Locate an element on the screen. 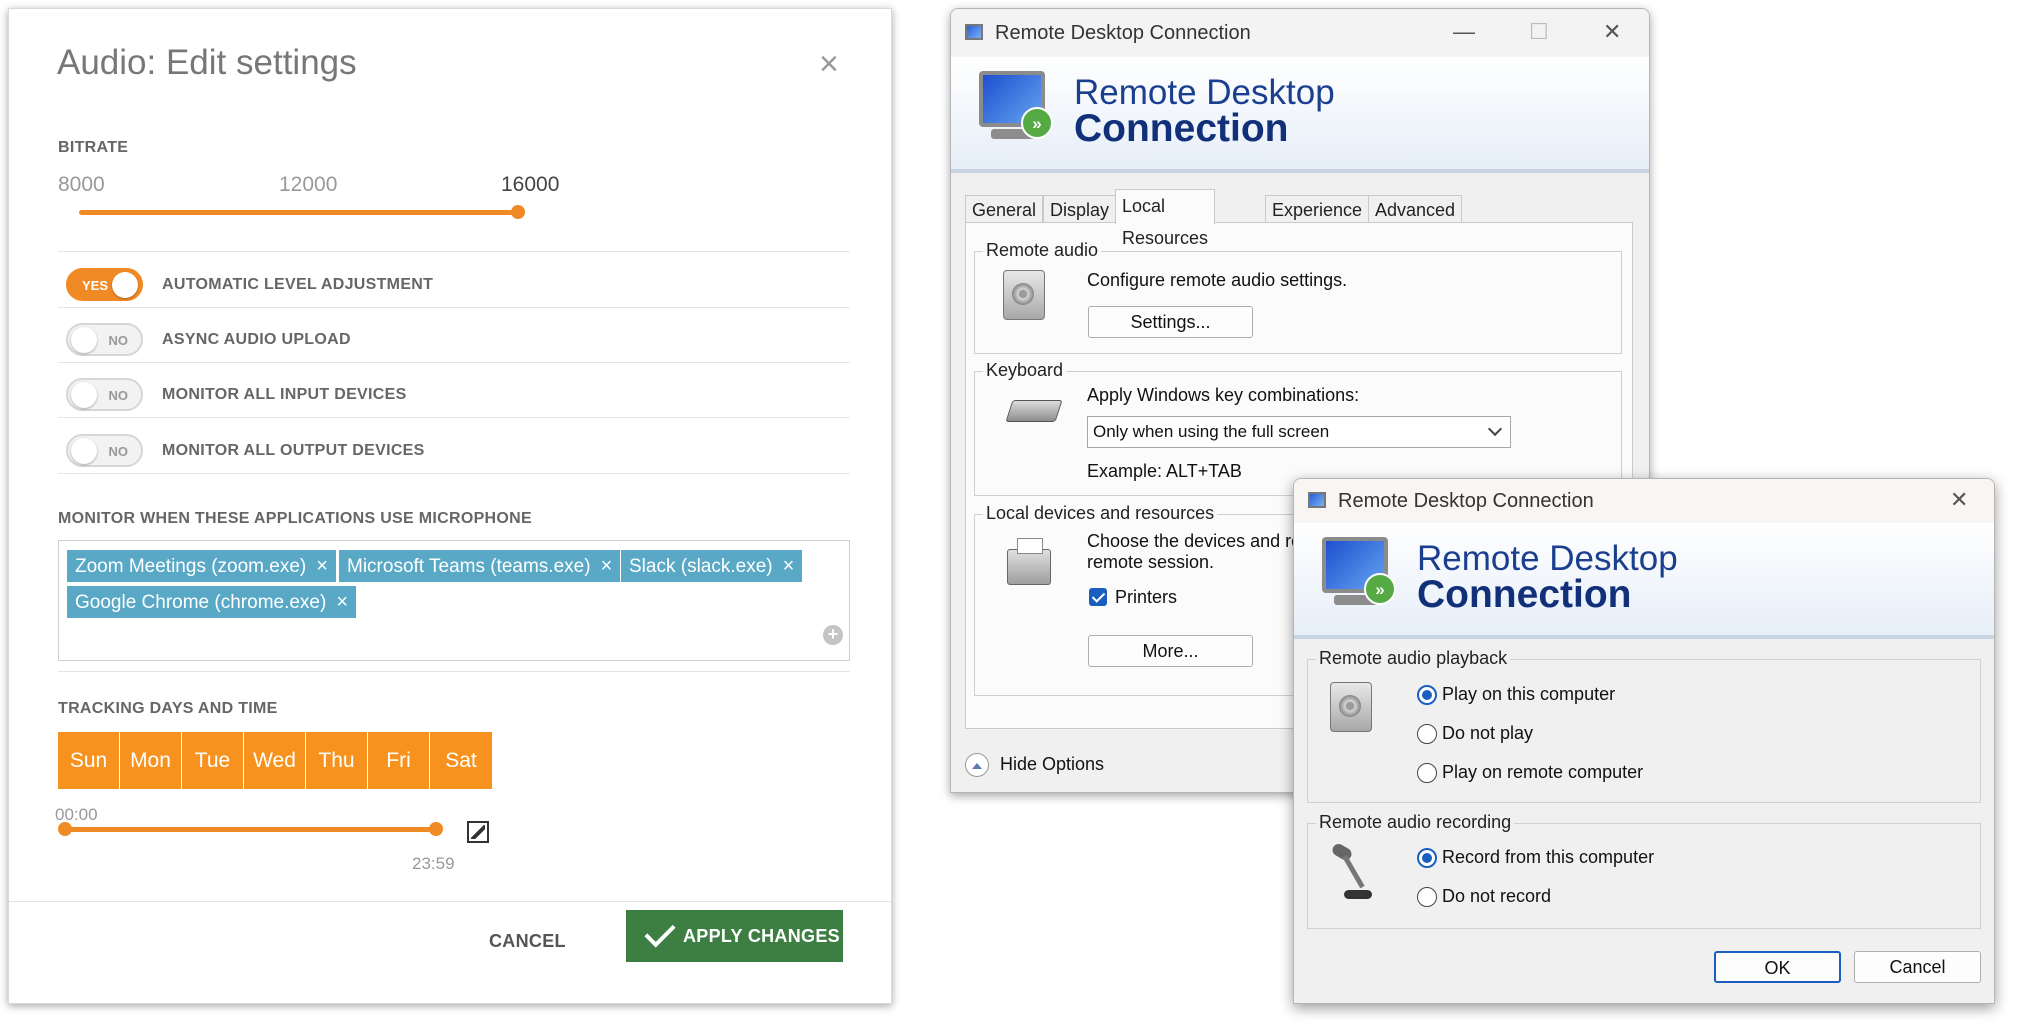 This screenshot has height=1033, width=2022. printers-checkbox is located at coordinates (1098, 597).